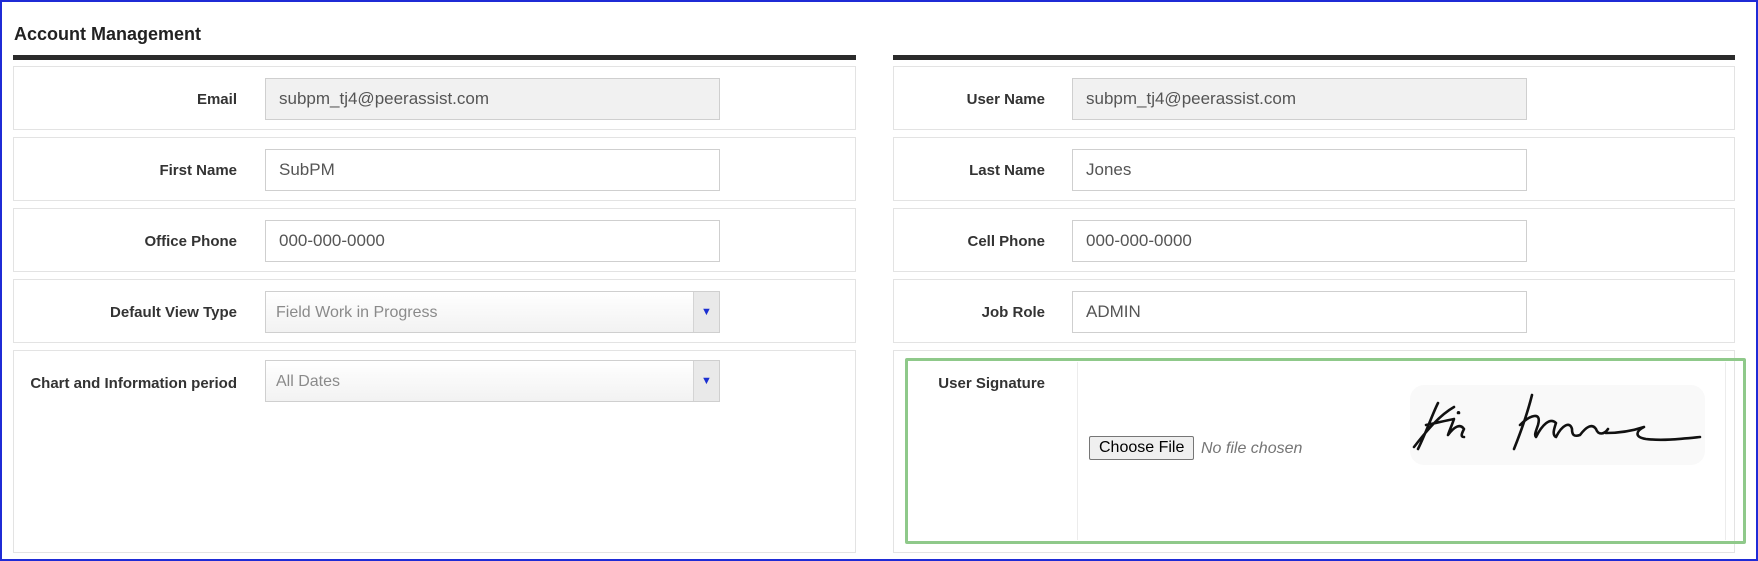  What do you see at coordinates (1142, 448) in the screenshot?
I see `choose-file-button: Choose File` at bounding box center [1142, 448].